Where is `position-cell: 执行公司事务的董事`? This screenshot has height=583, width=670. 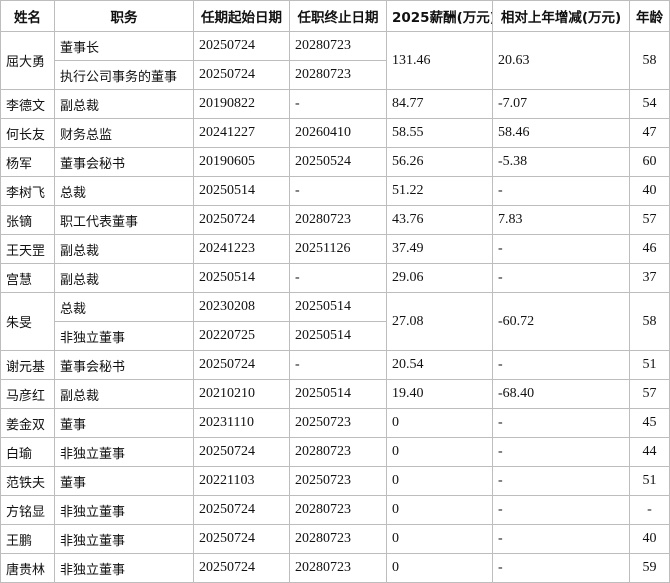 position-cell: 执行公司事务的董事 is located at coordinates (124, 75).